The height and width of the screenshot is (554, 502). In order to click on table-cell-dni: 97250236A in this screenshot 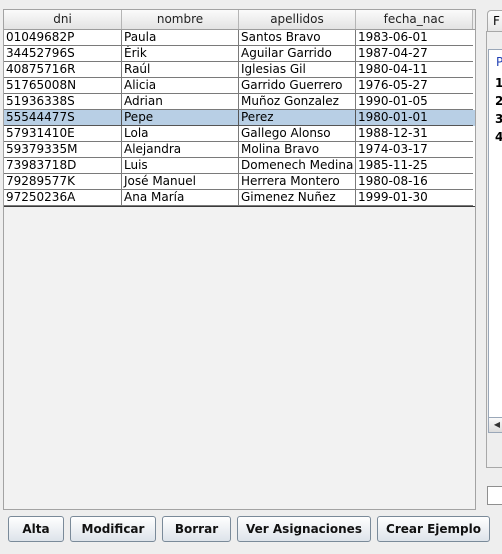, I will do `click(63, 198)`.